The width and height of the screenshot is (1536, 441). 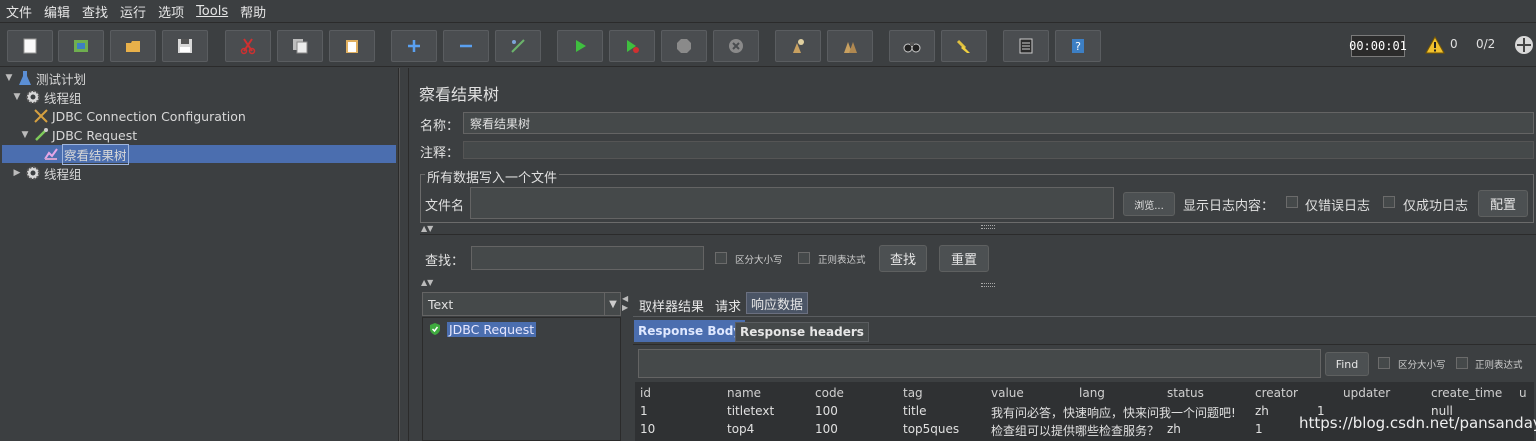 What do you see at coordinates (690, 331) in the screenshot?
I see `subtab-response-body: Response Body` at bounding box center [690, 331].